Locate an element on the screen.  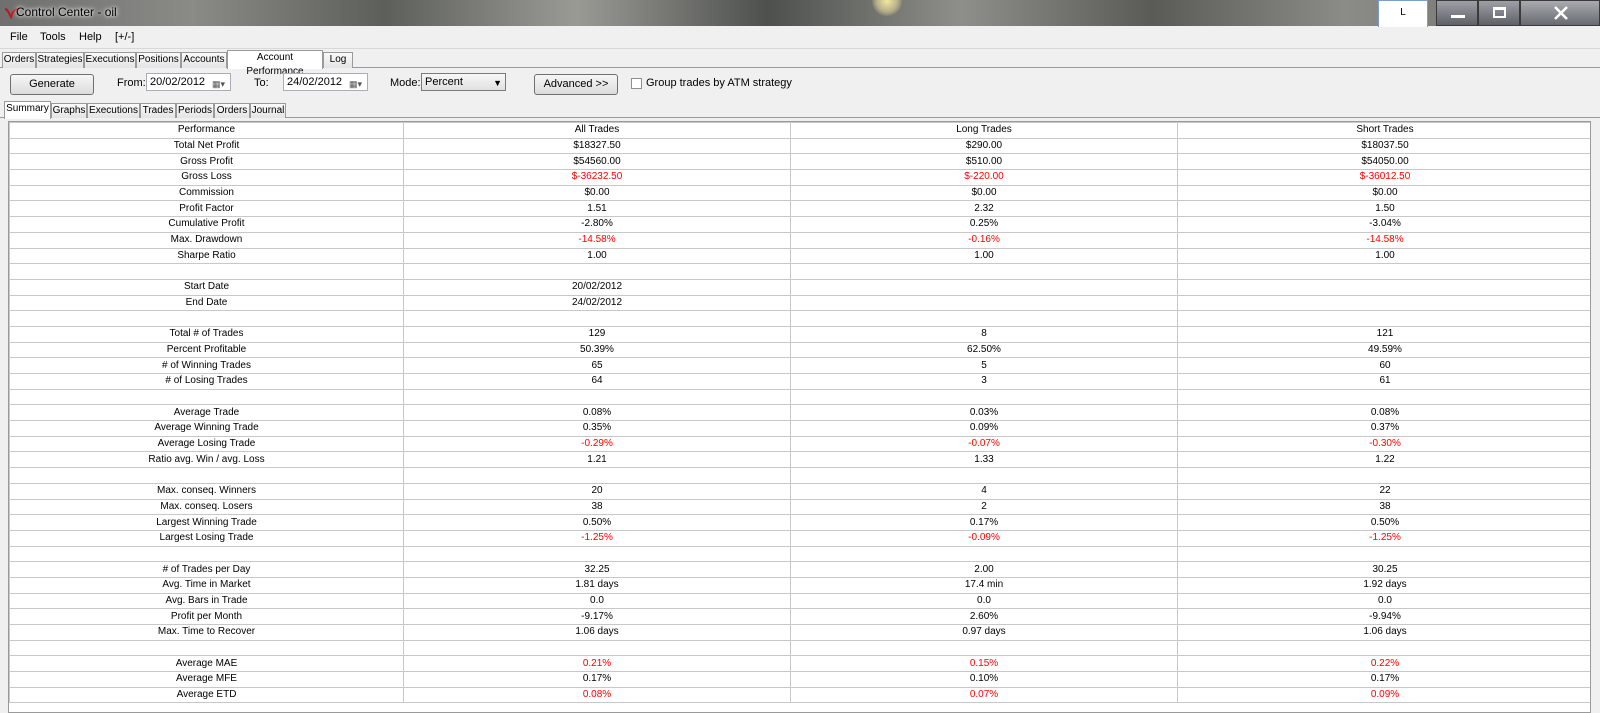
column-header-all-trades: All Trades is located at coordinates (597, 130).